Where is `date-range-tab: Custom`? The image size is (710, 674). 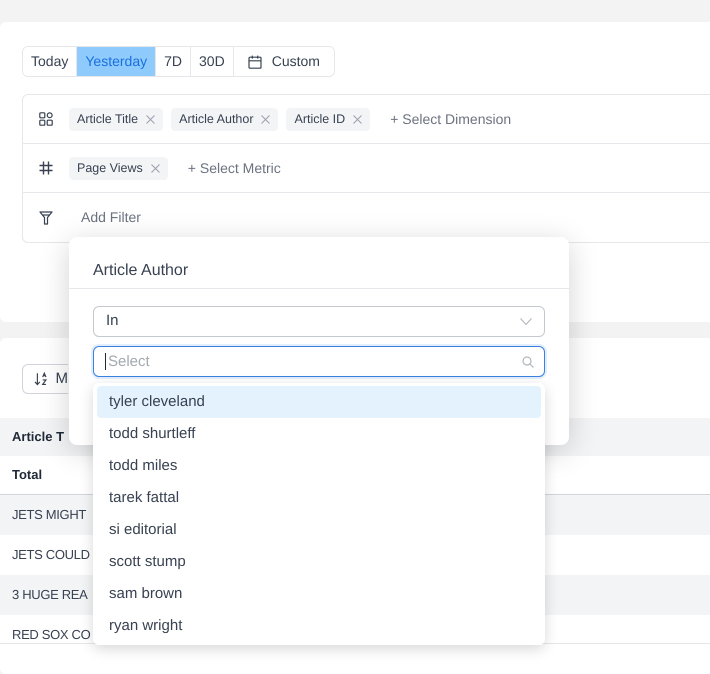 date-range-tab: Custom is located at coordinates (283, 61).